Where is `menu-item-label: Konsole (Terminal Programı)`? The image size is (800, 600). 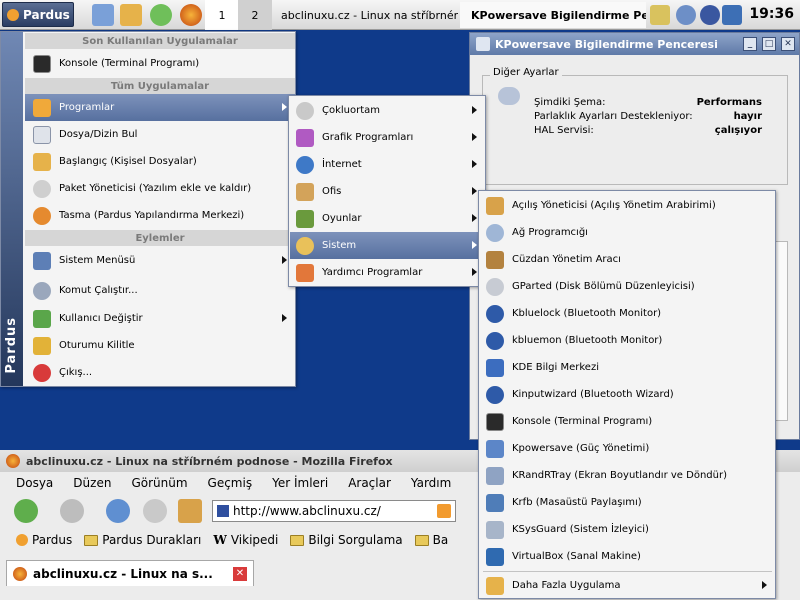 menu-item-label: Konsole (Terminal Programı) is located at coordinates (582, 421).